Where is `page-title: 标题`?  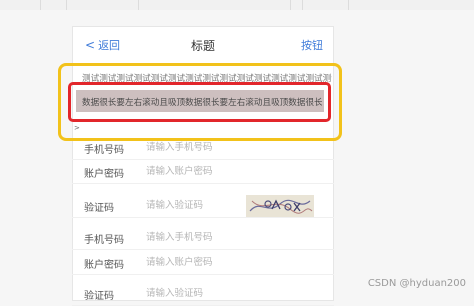
page-title: 标题 is located at coordinates (202, 46).